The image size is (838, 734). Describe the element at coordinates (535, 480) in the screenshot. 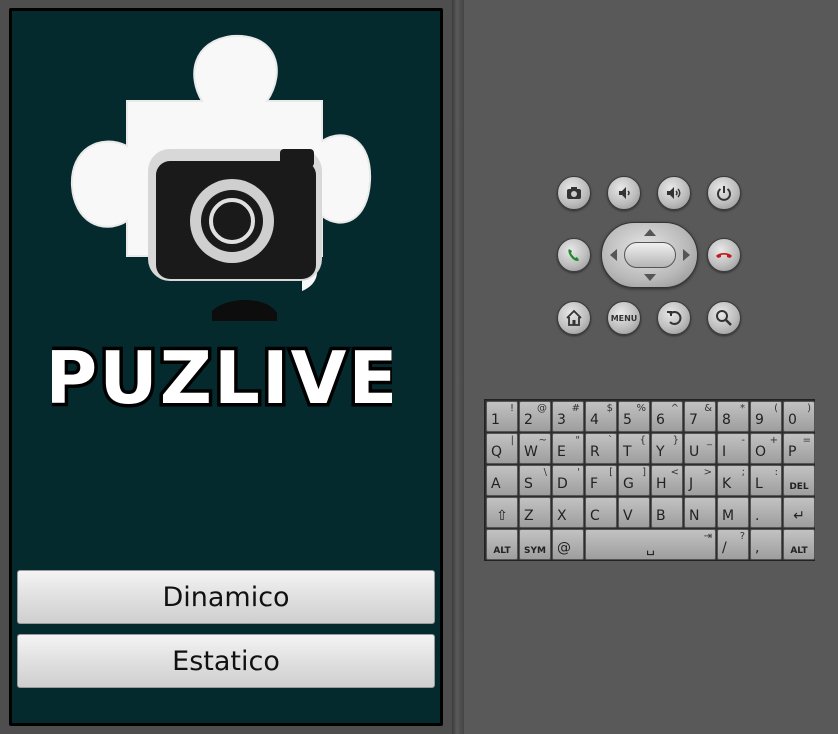

I see `key-s: S \` at that location.